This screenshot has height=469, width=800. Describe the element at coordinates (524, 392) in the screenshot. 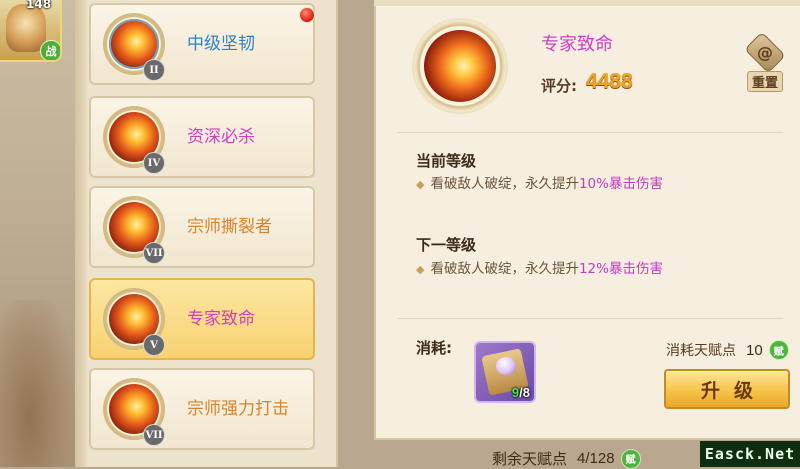

I see `item-count-required: /8` at that location.